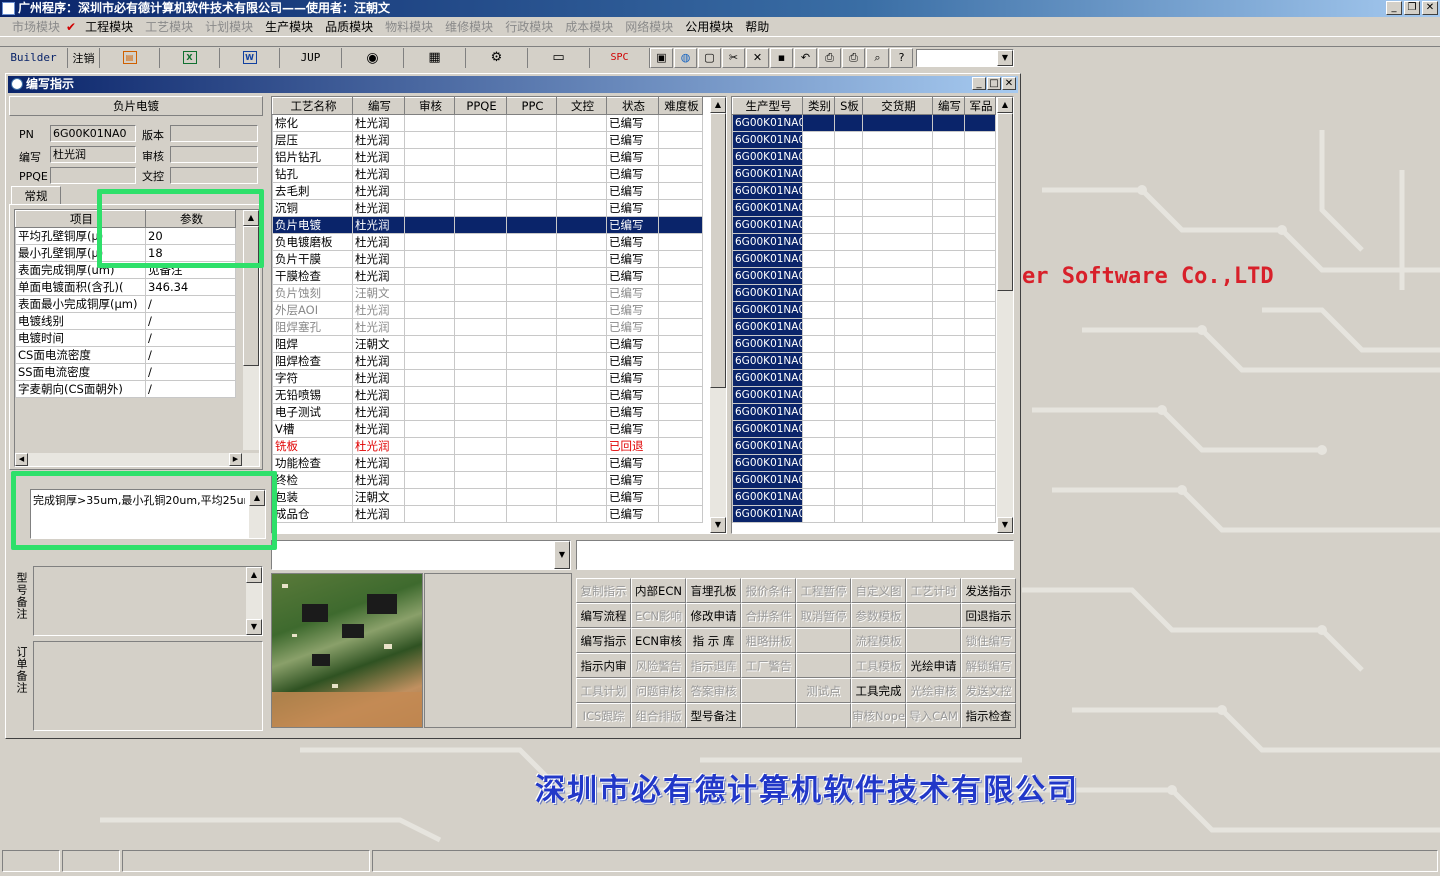 This screenshot has width=1440, height=876. What do you see at coordinates (125, 321) in the screenshot?
I see `param-row: 电镀线别 /` at bounding box center [125, 321].